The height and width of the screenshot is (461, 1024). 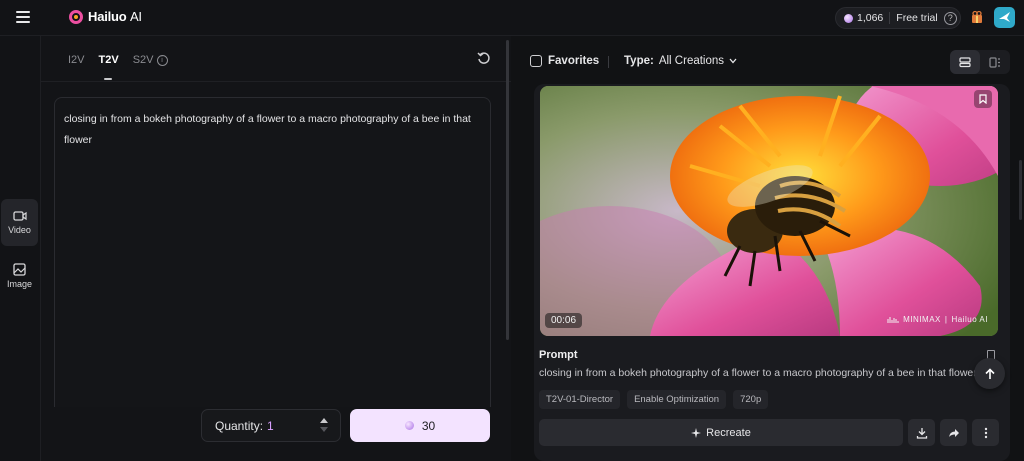 I want to click on quantity-value: 1, so click(x=270, y=425).